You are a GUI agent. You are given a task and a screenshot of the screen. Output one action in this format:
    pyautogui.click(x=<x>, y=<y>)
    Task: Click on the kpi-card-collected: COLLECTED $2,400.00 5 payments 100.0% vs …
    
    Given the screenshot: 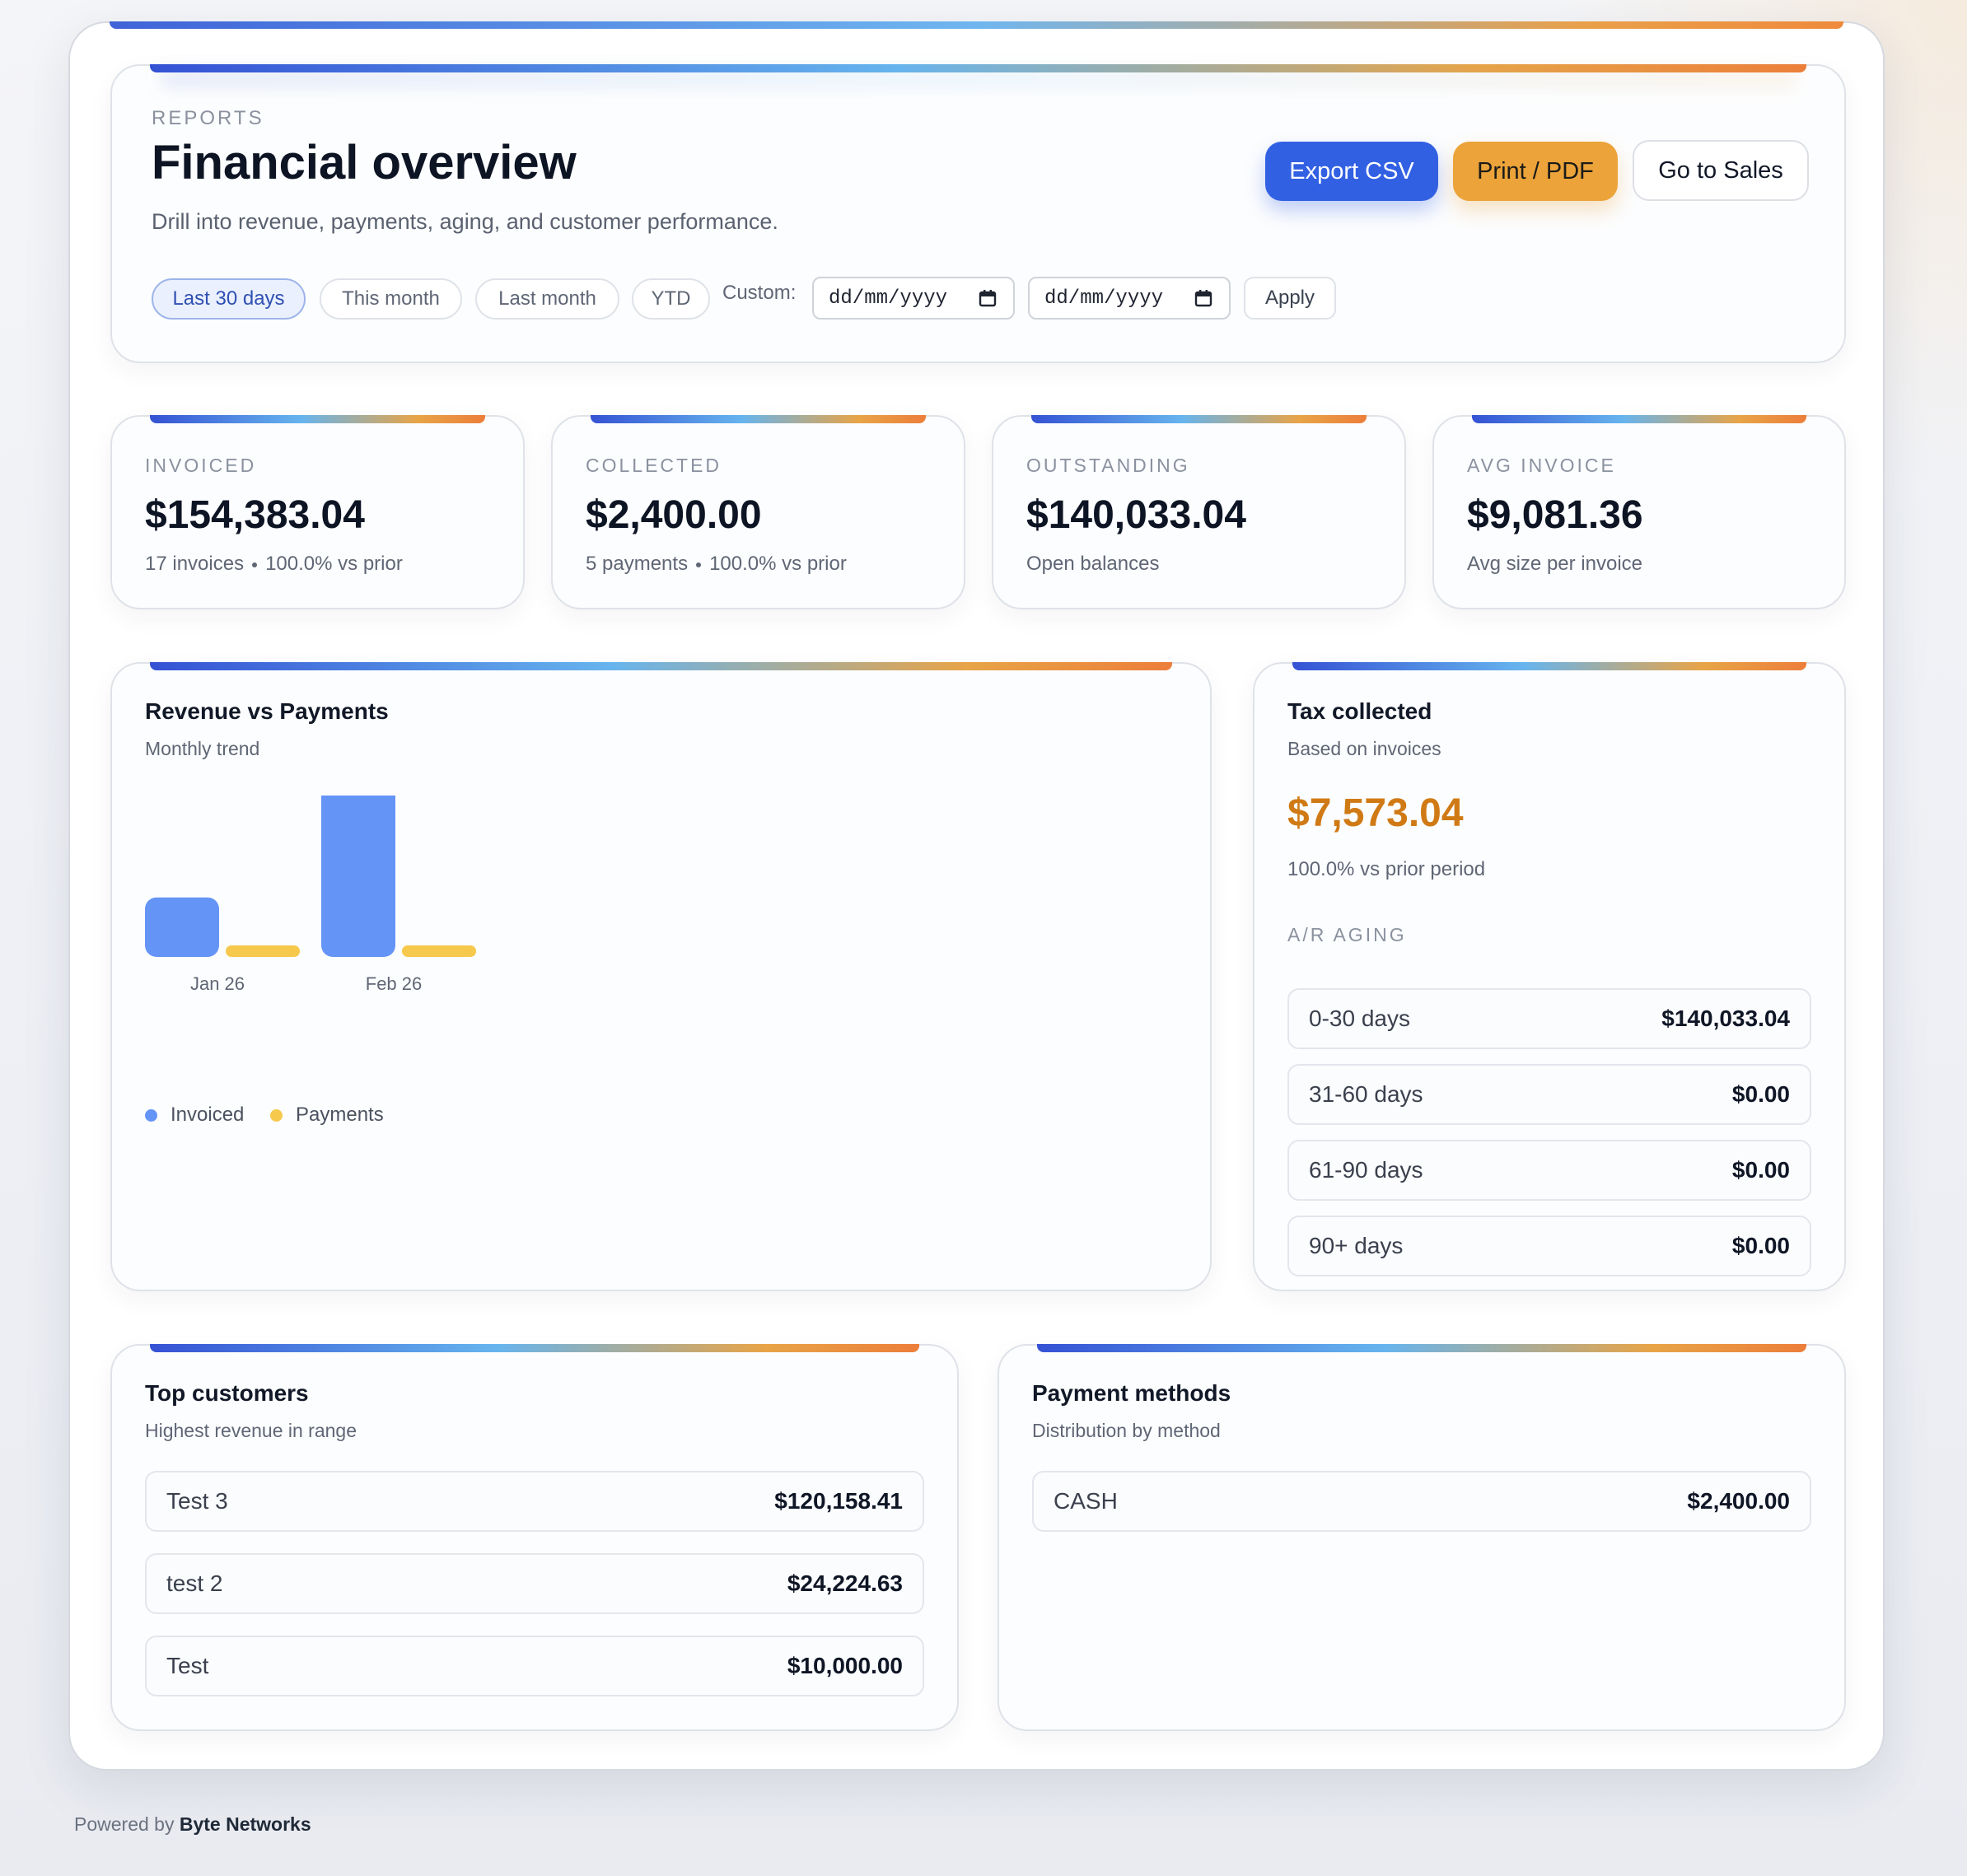 What is the action you would take?
    pyautogui.click(x=758, y=512)
    